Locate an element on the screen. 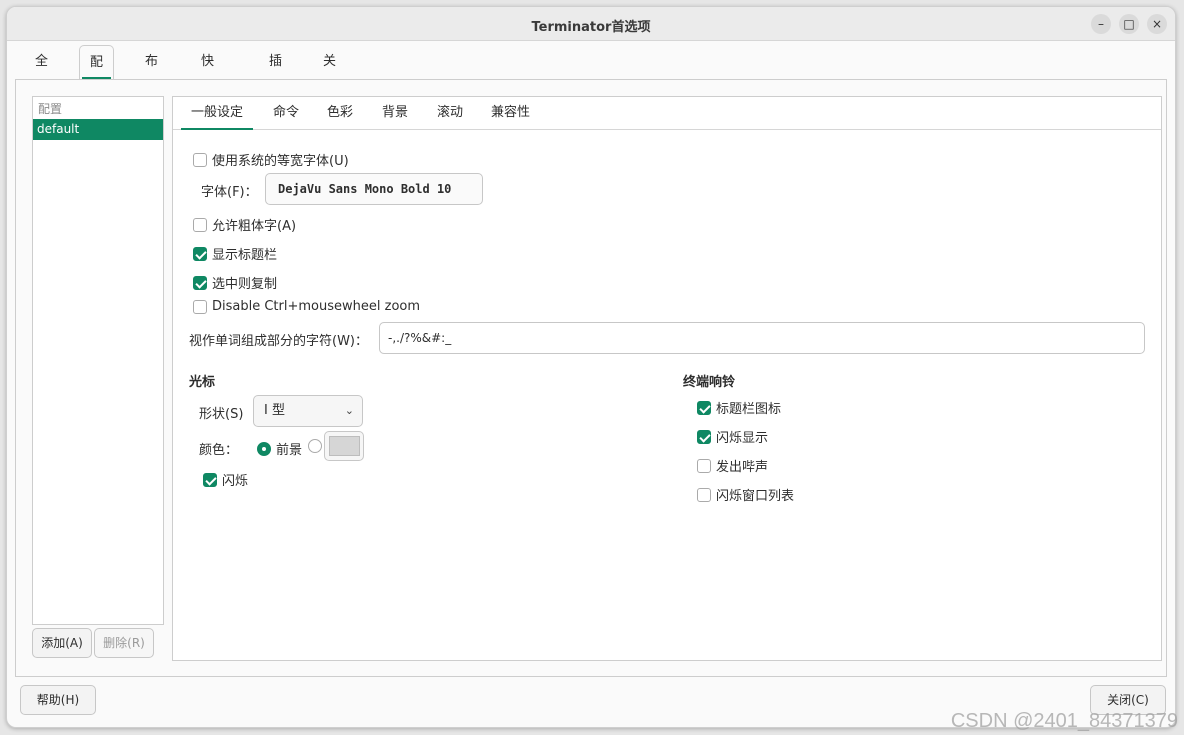  titlebar: Terminator首选项 – □ × is located at coordinates (591, 24).